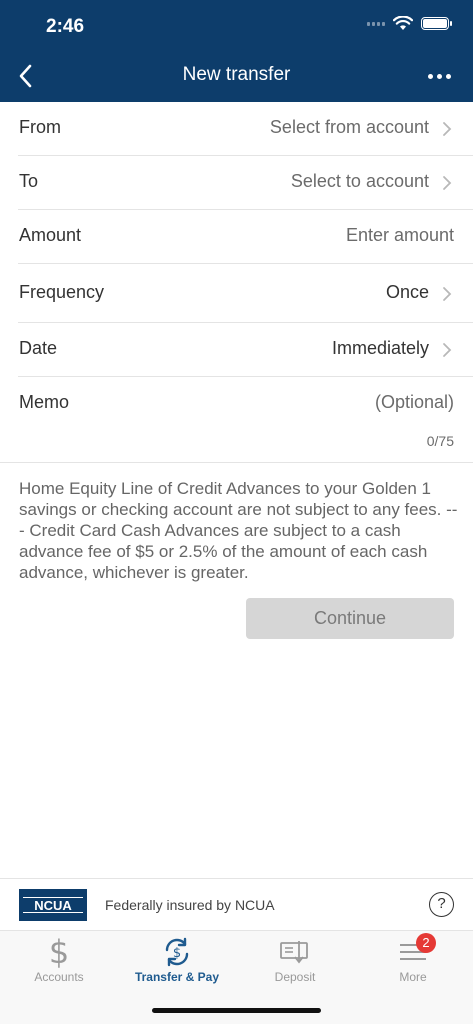  What do you see at coordinates (403, 23) in the screenshot?
I see `wifi-icon` at bounding box center [403, 23].